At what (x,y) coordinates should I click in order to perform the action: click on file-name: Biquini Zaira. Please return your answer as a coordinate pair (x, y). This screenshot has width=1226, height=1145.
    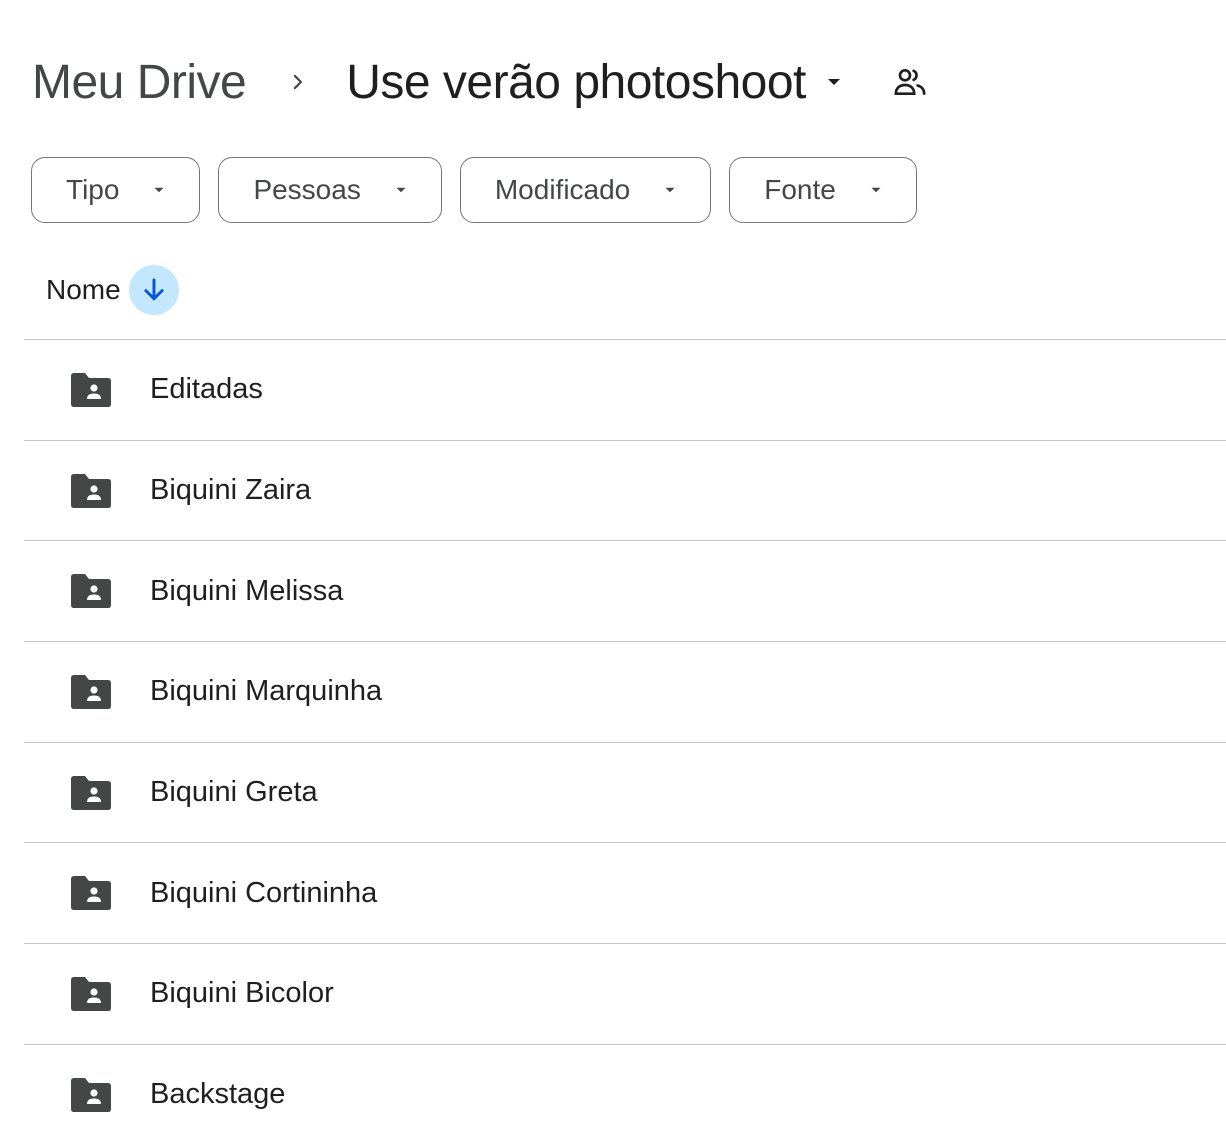
    Looking at the image, I should click on (231, 490).